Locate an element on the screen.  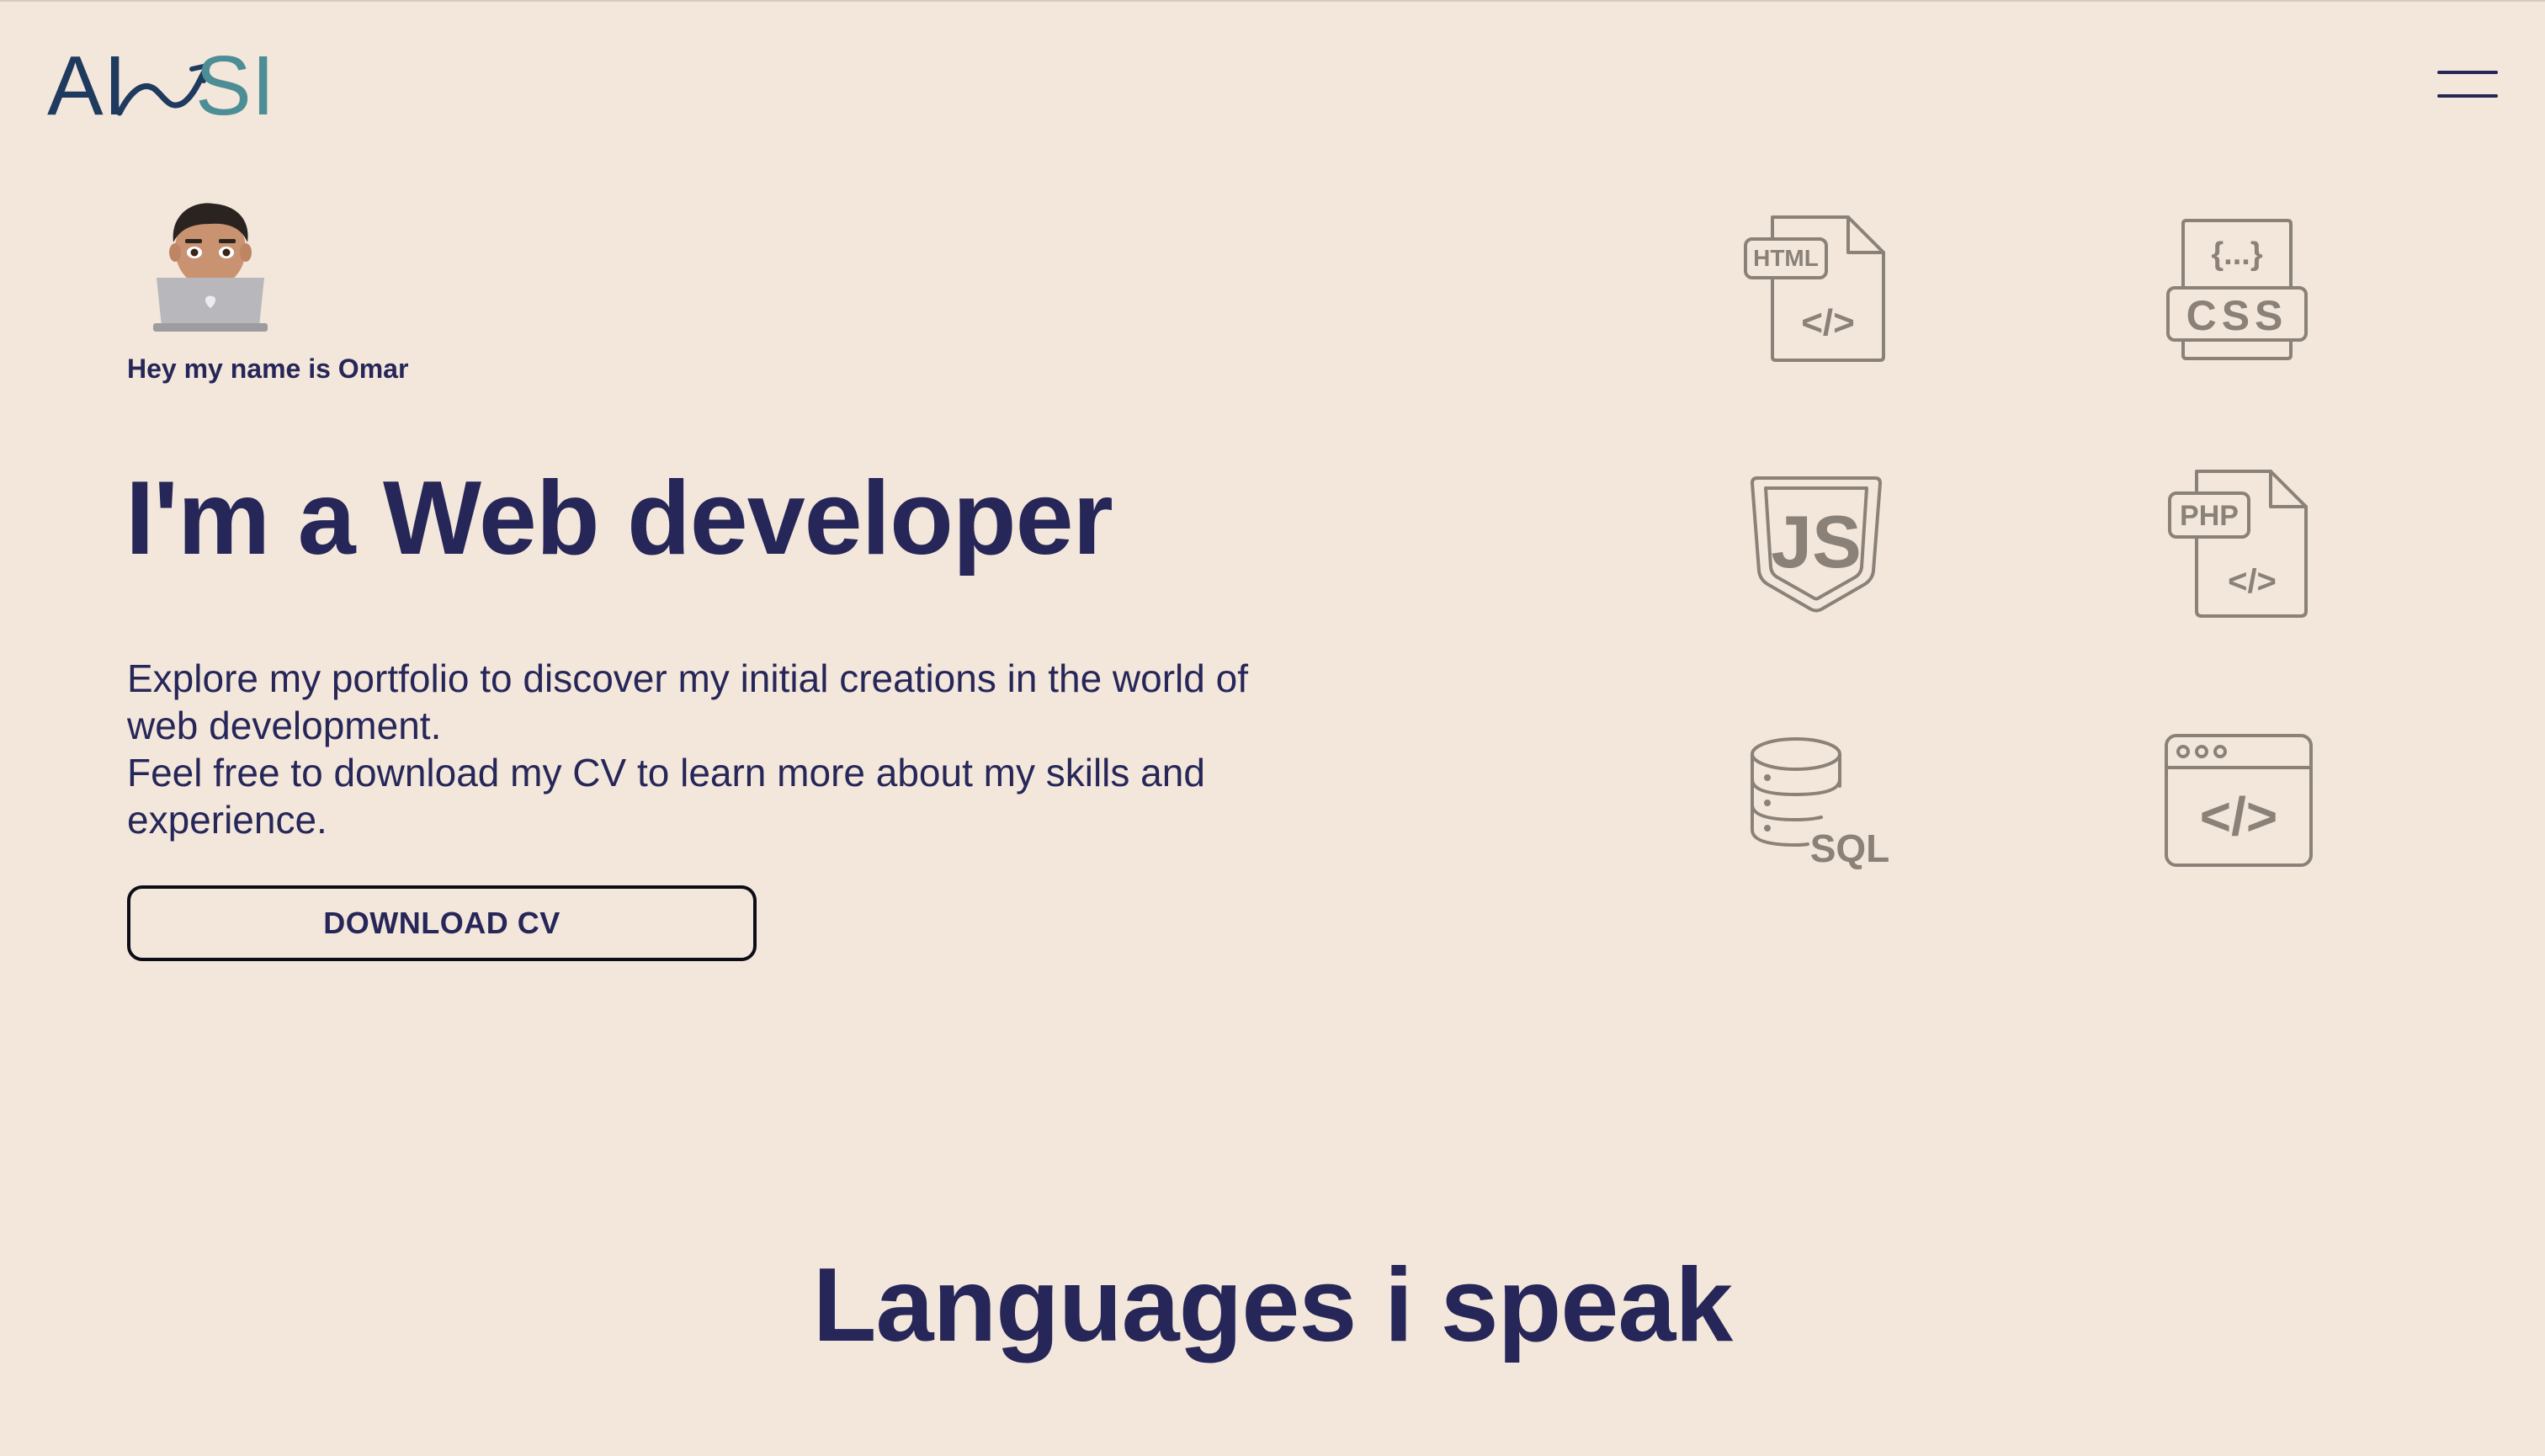
javascript-shield-icon: JS is located at coordinates (1817, 544).